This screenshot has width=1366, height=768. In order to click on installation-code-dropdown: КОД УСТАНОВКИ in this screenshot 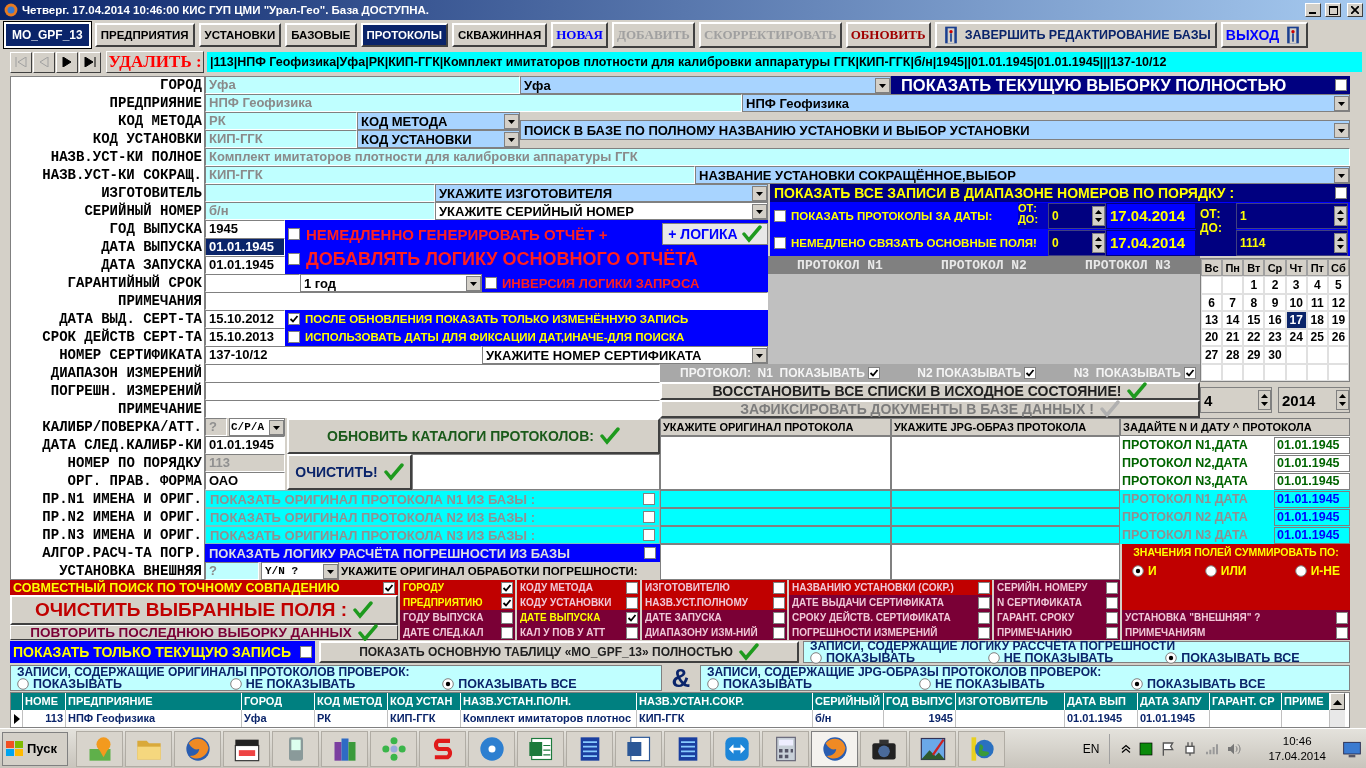, I will do `click(438, 139)`.